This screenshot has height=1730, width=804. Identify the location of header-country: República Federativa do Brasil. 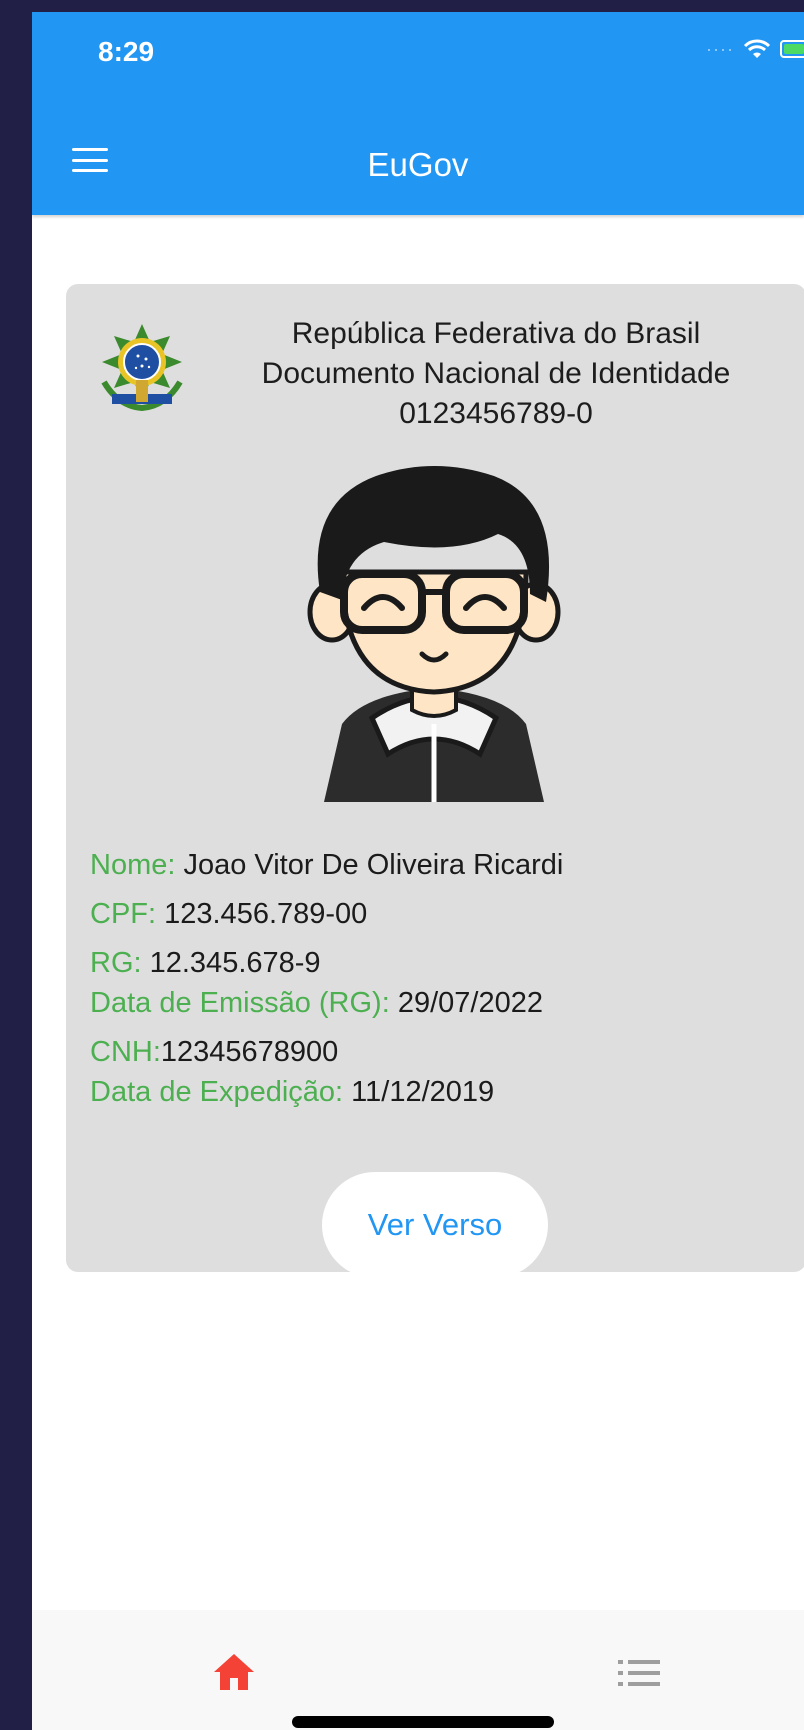
(496, 333).